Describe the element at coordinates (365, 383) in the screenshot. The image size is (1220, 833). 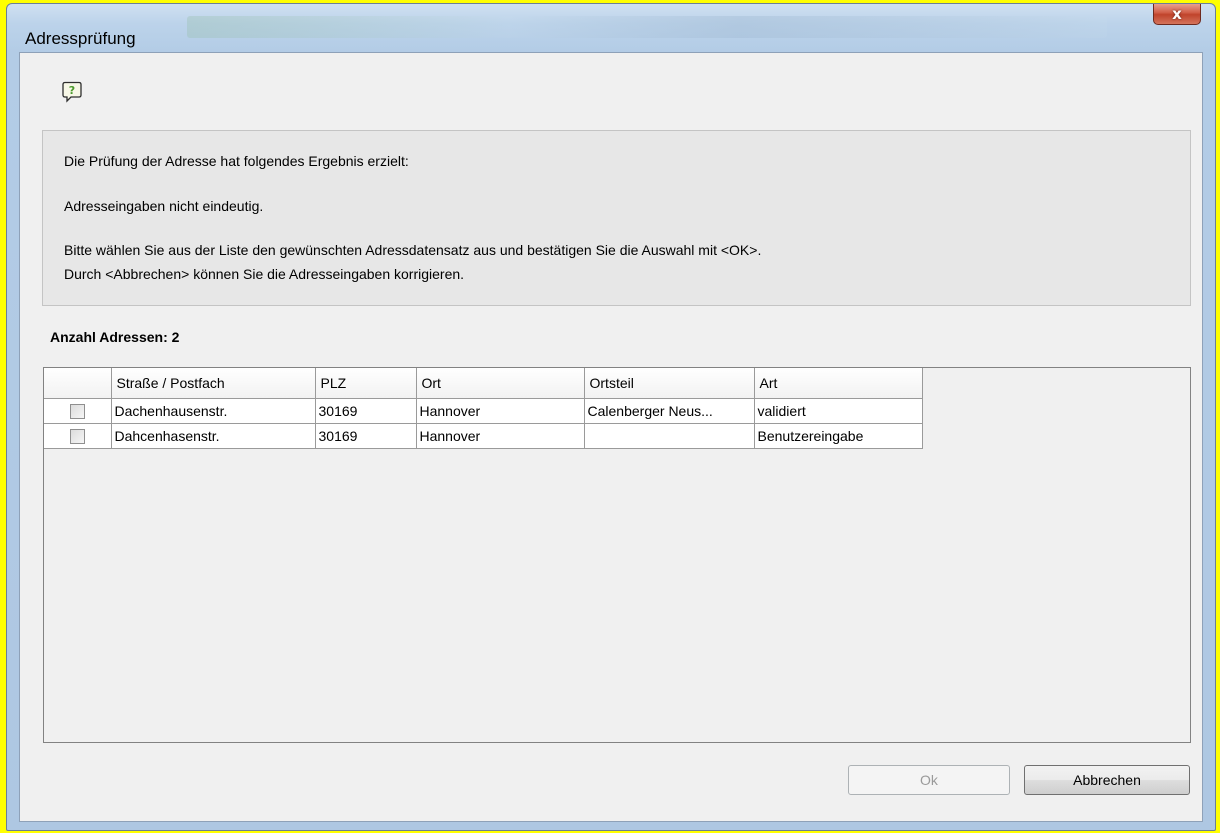
I see `column-header-plz: PLZ` at that location.